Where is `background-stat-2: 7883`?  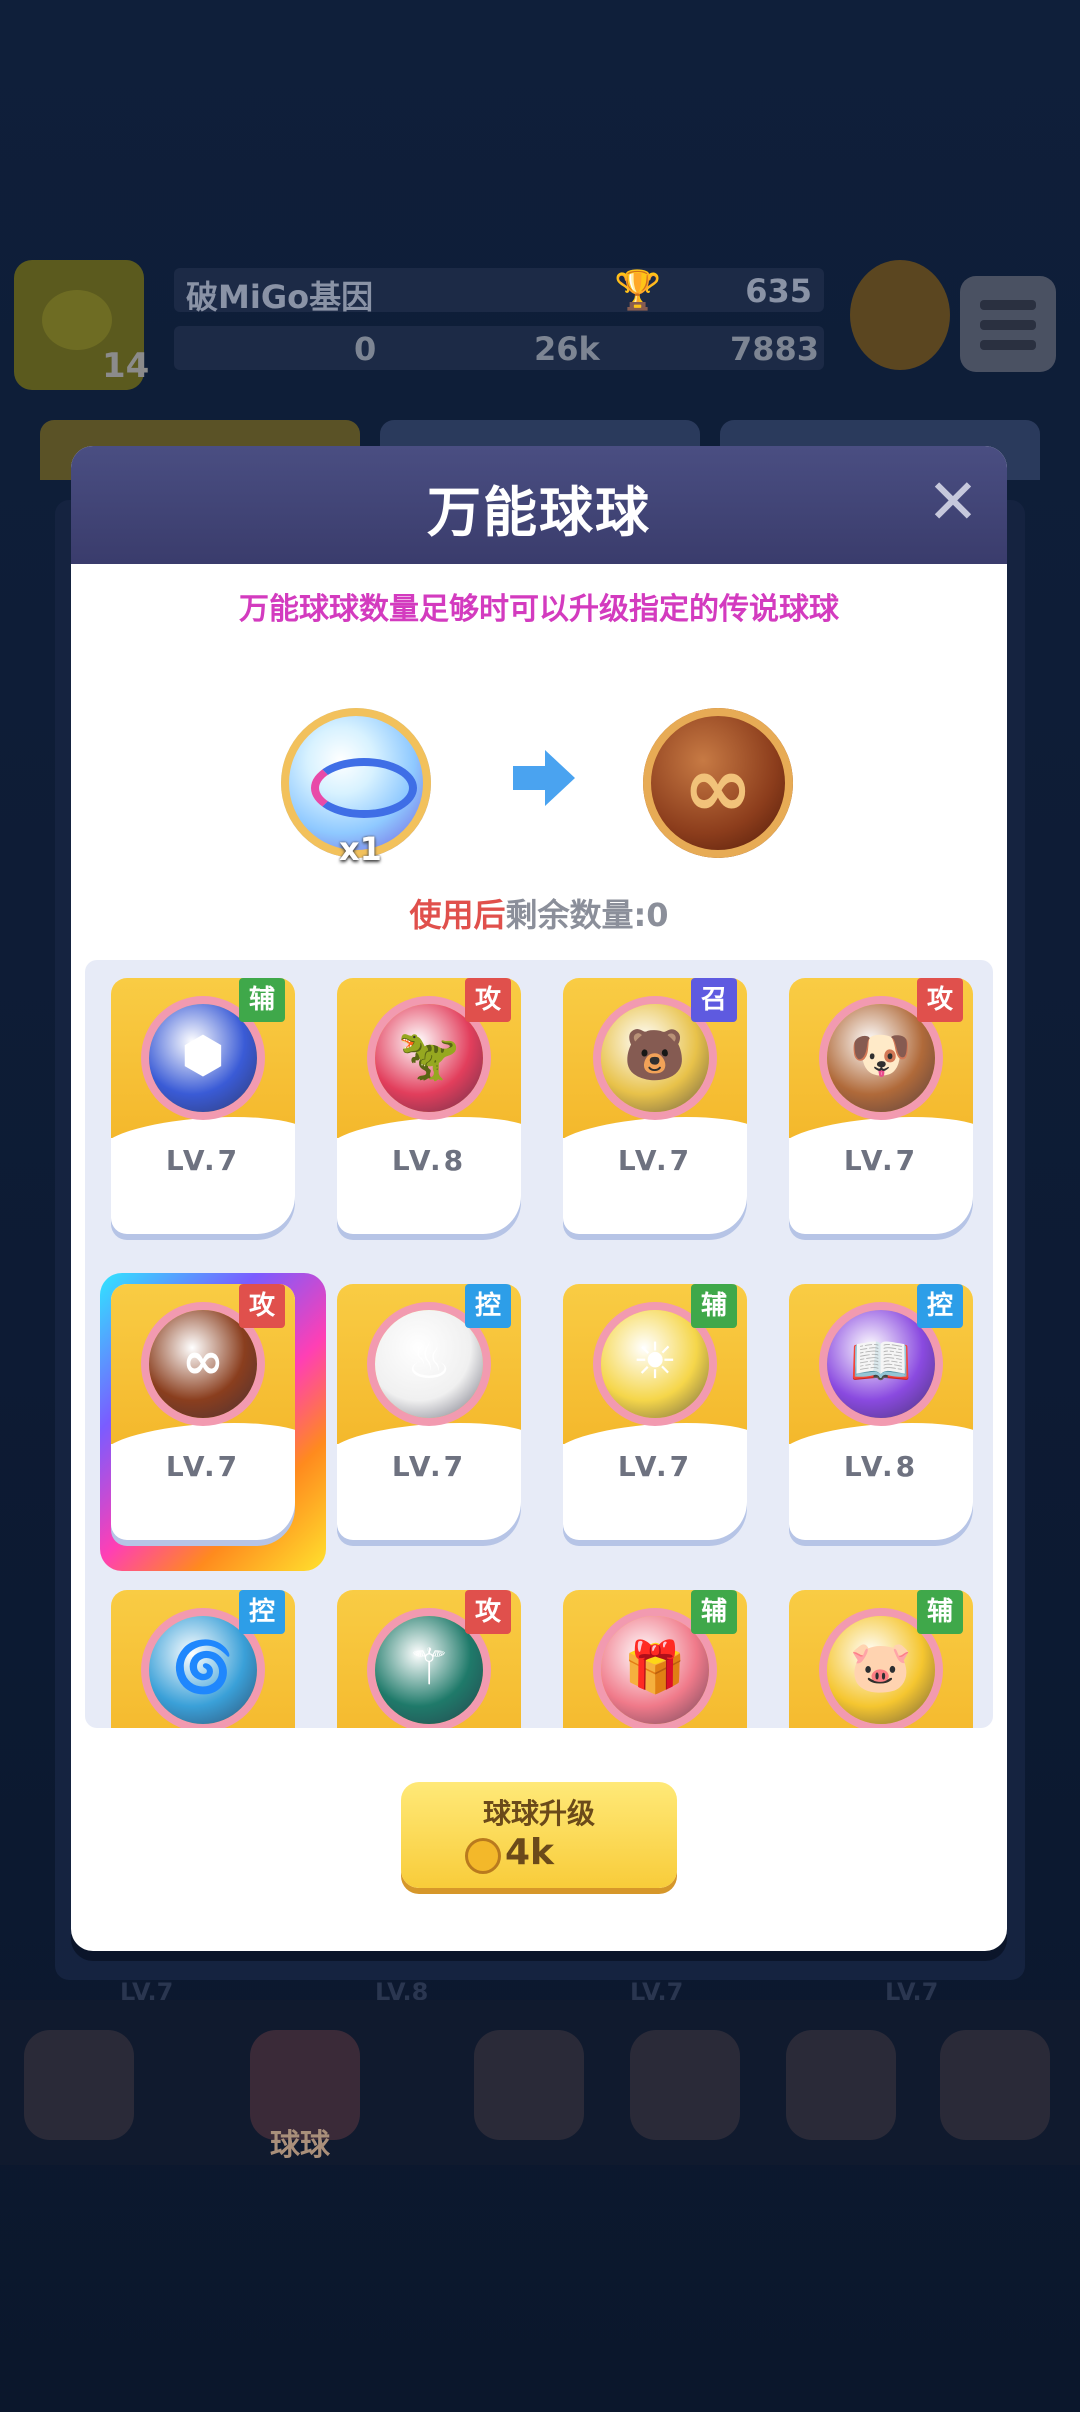 background-stat-2: 7883 is located at coordinates (775, 349).